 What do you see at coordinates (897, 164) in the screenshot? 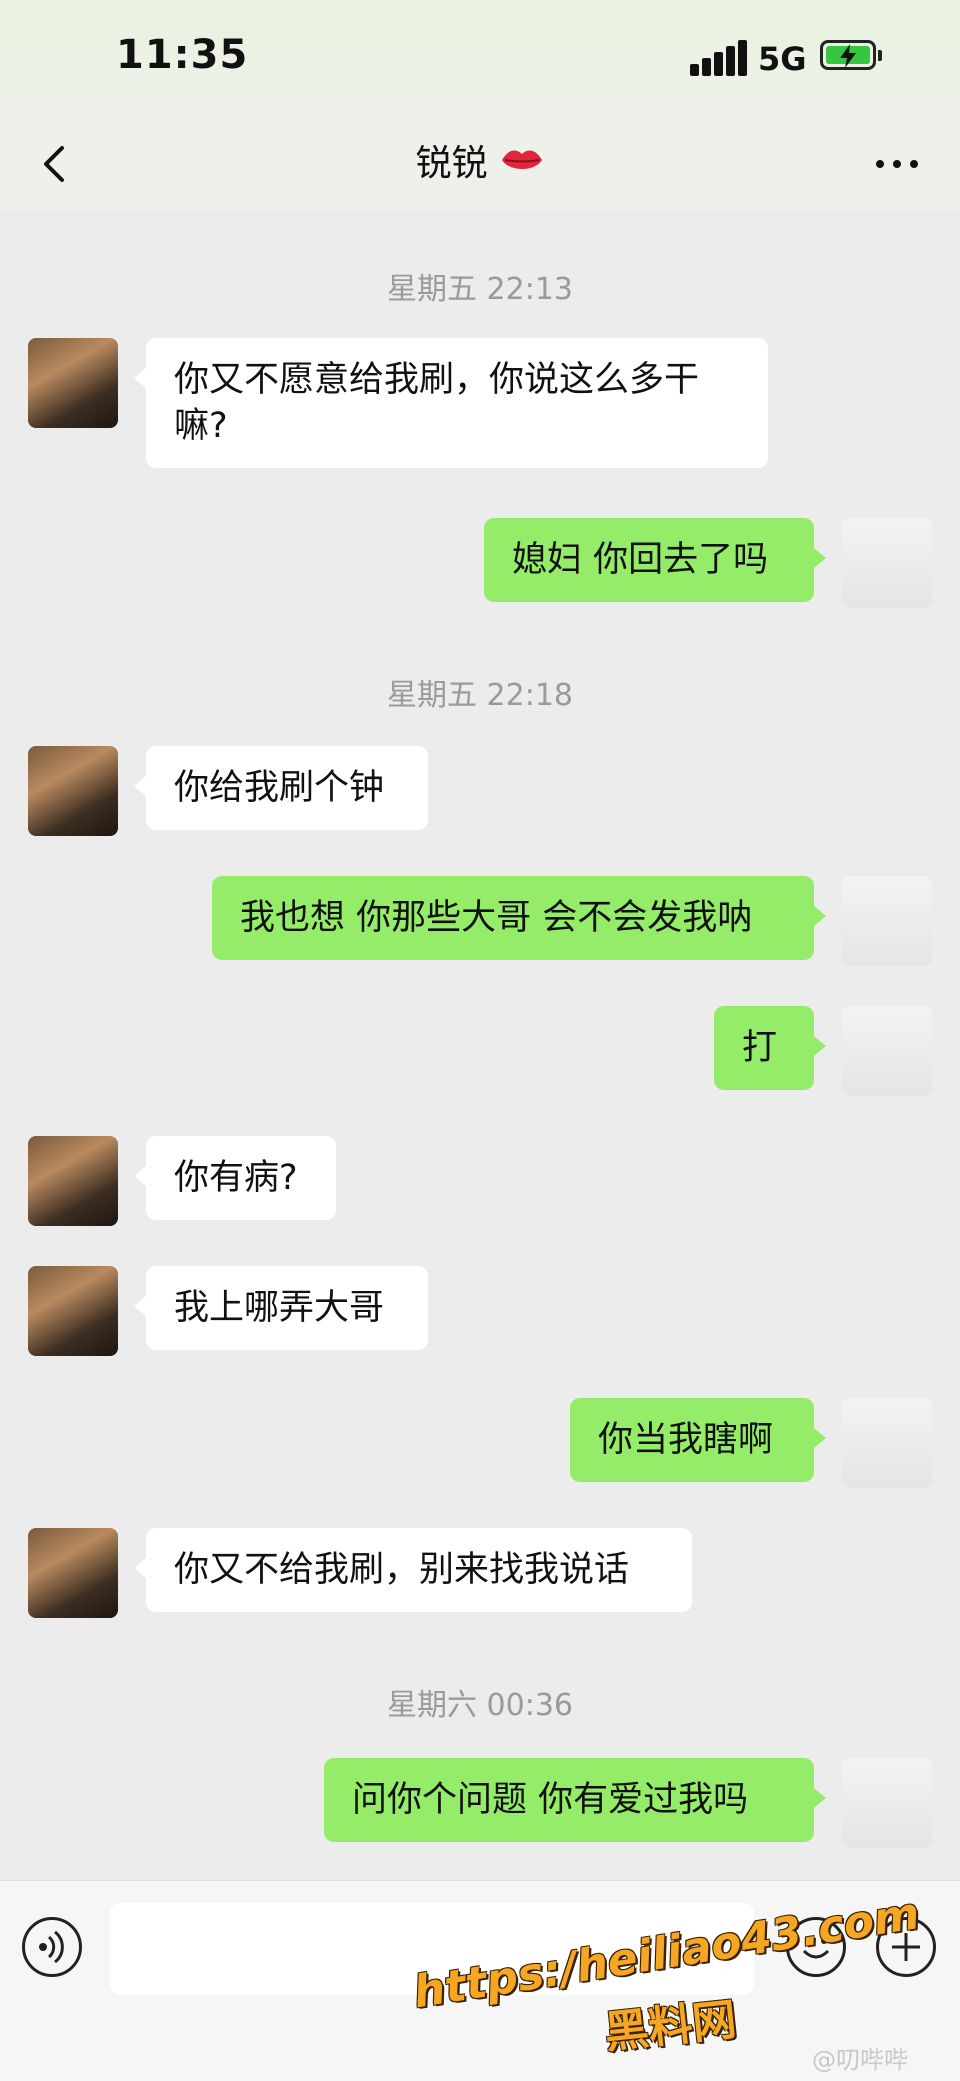
I see `more-icon` at bounding box center [897, 164].